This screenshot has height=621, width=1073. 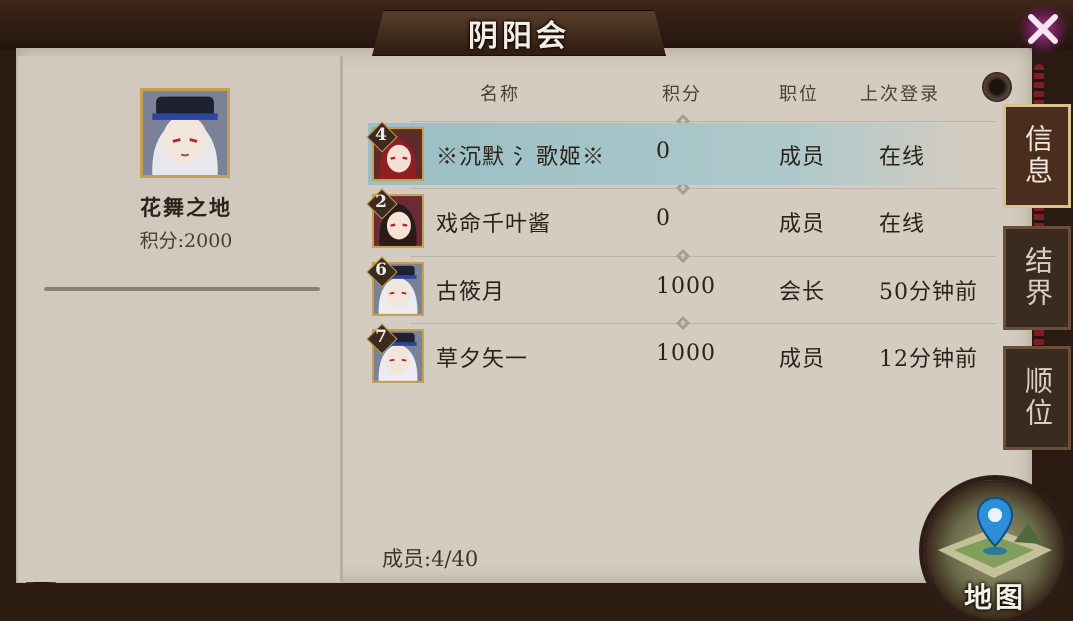 What do you see at coordinates (1037, 156) in the screenshot?
I see `tab-info: 信息` at bounding box center [1037, 156].